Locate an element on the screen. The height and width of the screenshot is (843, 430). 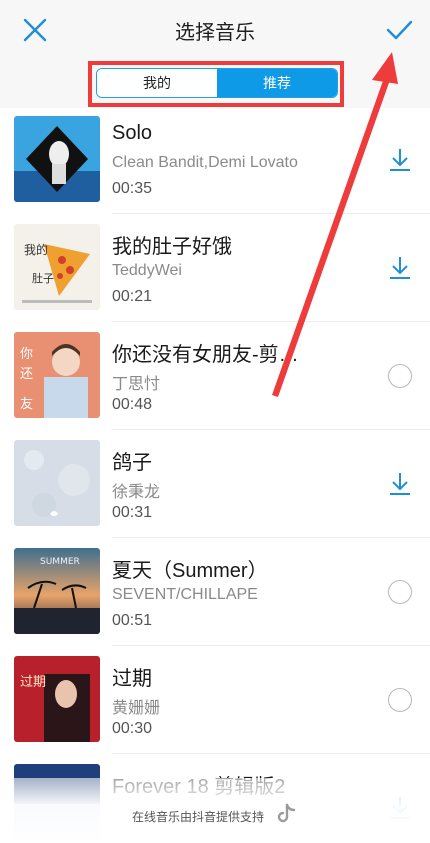
song-title: 夏天（Summer） is located at coordinates (190, 571).